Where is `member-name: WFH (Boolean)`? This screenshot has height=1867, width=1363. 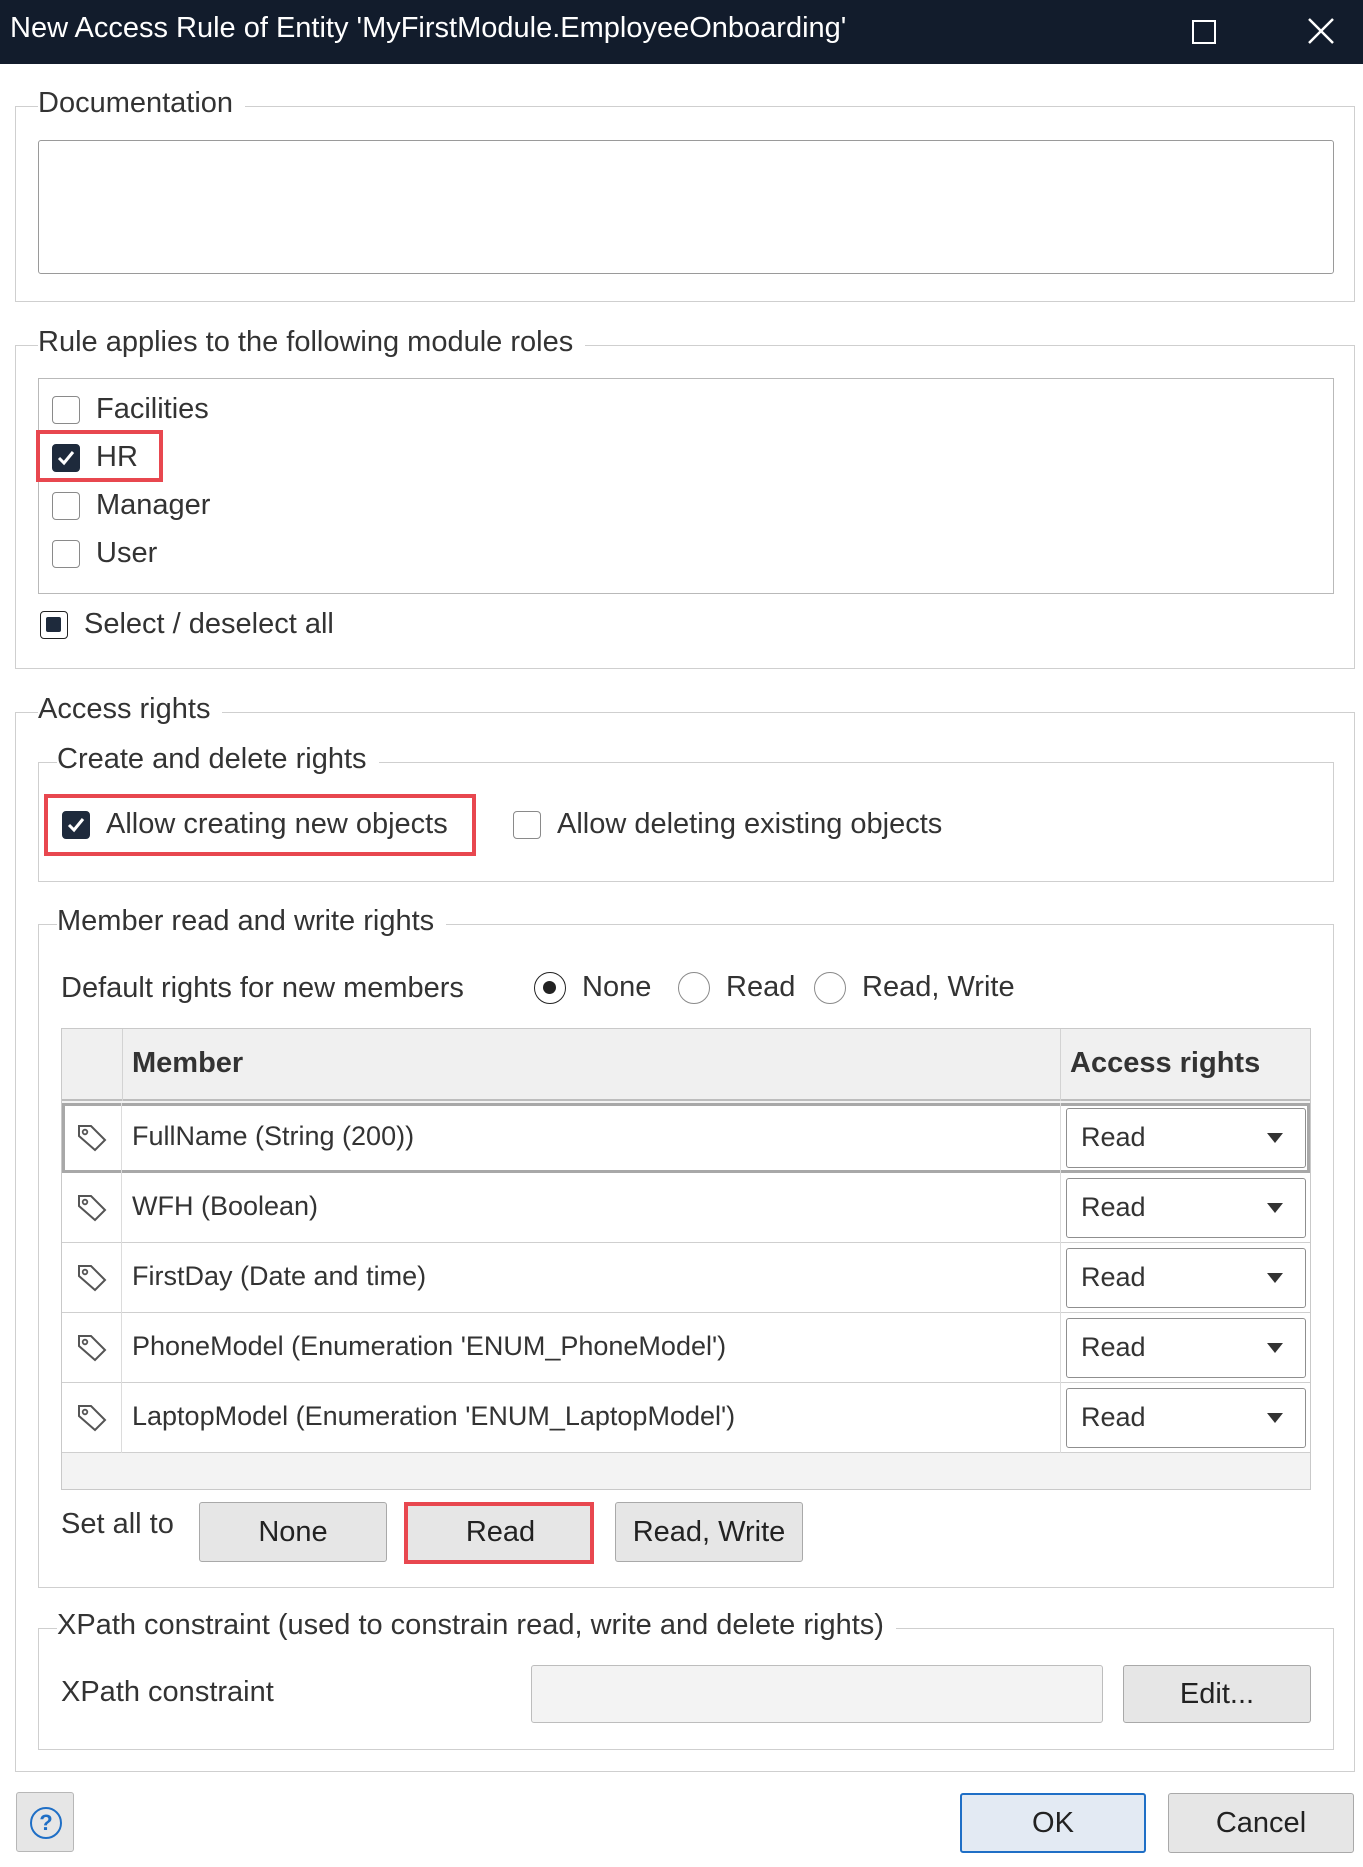
member-name: WFH (Boolean) is located at coordinates (225, 1206).